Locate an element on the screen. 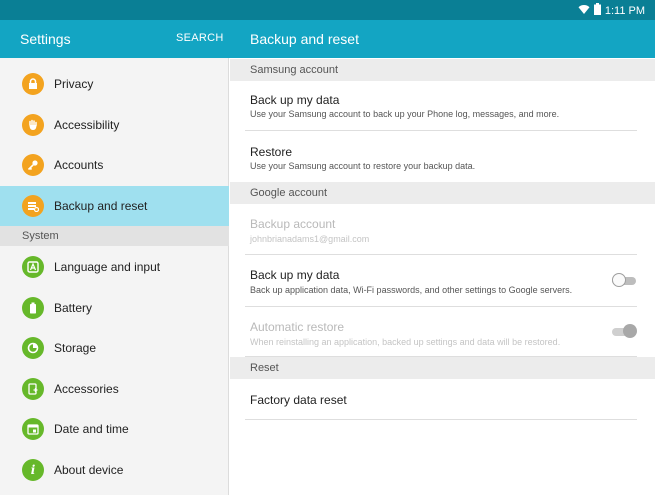  privacy-icon is located at coordinates (33, 84).